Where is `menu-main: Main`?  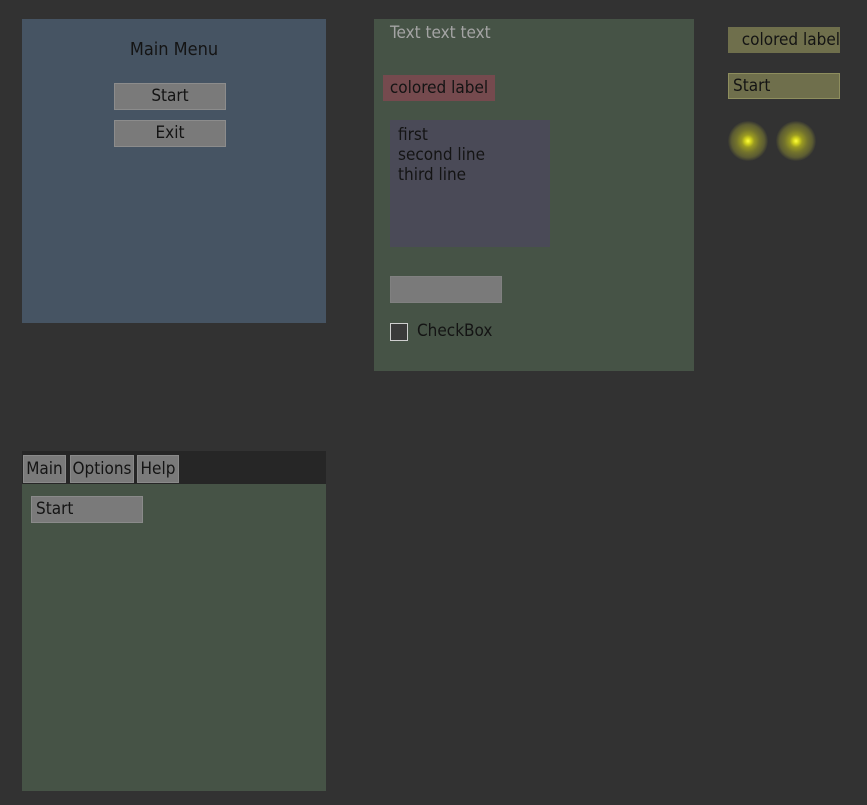
menu-main: Main is located at coordinates (44, 469).